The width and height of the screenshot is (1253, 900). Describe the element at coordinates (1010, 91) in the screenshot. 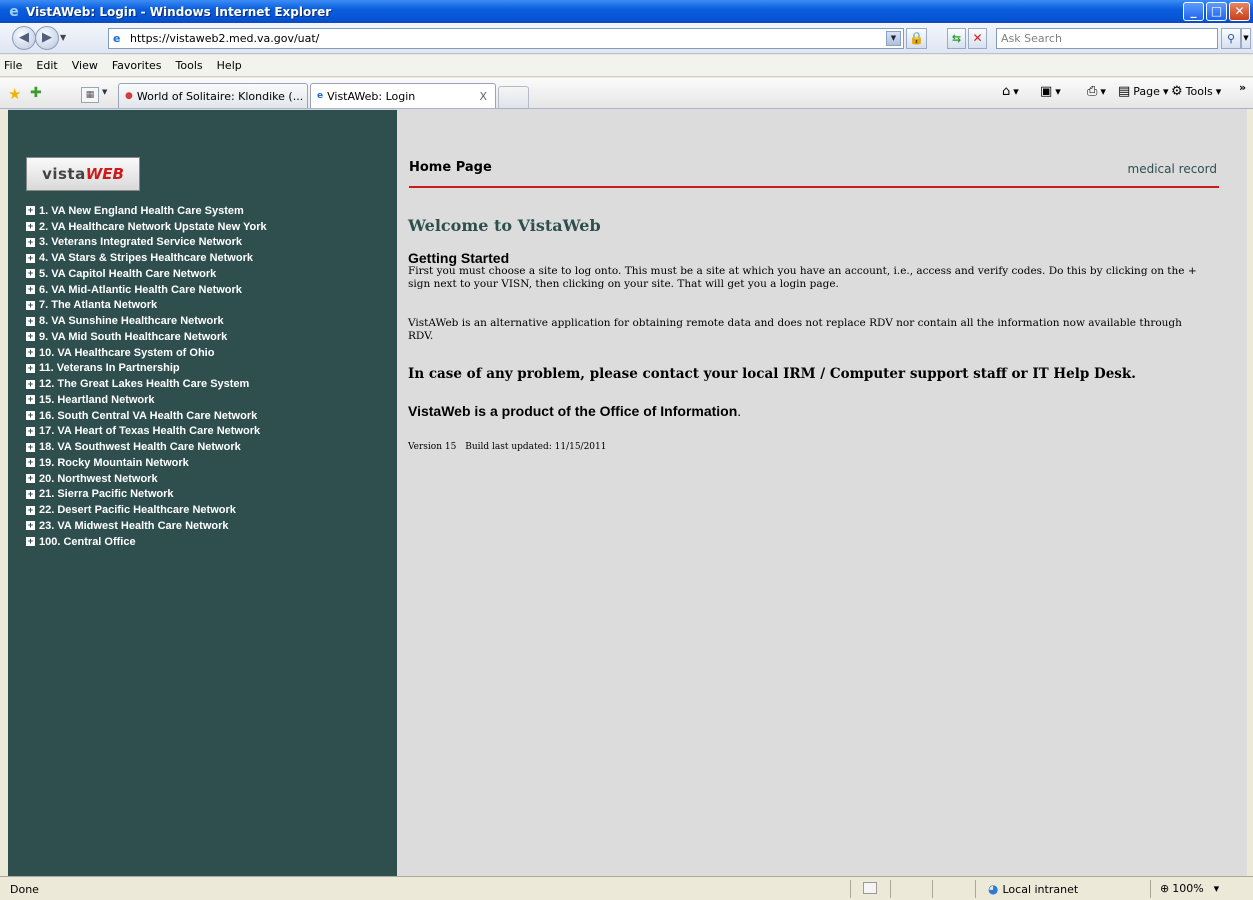

I see `home-button: ⌂ ▾` at that location.